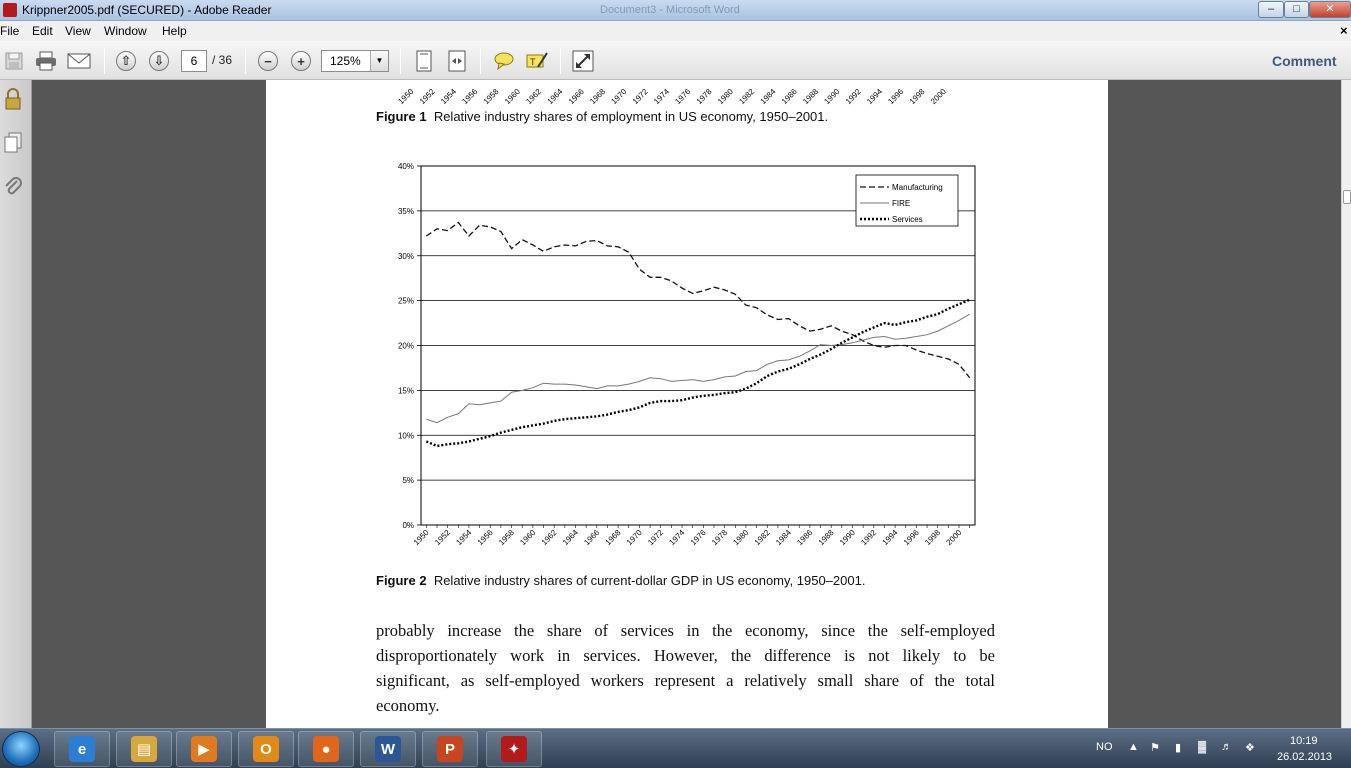 The height and width of the screenshot is (768, 1351). What do you see at coordinates (401, 580) in the screenshot?
I see `figure2-caption-label: Figure 2` at bounding box center [401, 580].